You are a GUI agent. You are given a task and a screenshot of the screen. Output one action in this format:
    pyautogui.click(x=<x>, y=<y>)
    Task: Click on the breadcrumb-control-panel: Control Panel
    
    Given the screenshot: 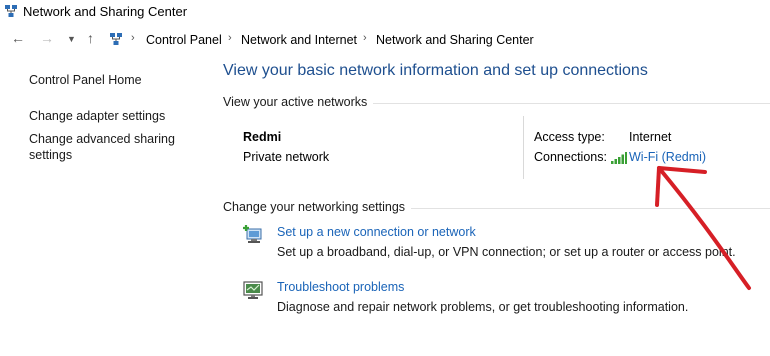 What is the action you would take?
    pyautogui.click(x=184, y=40)
    